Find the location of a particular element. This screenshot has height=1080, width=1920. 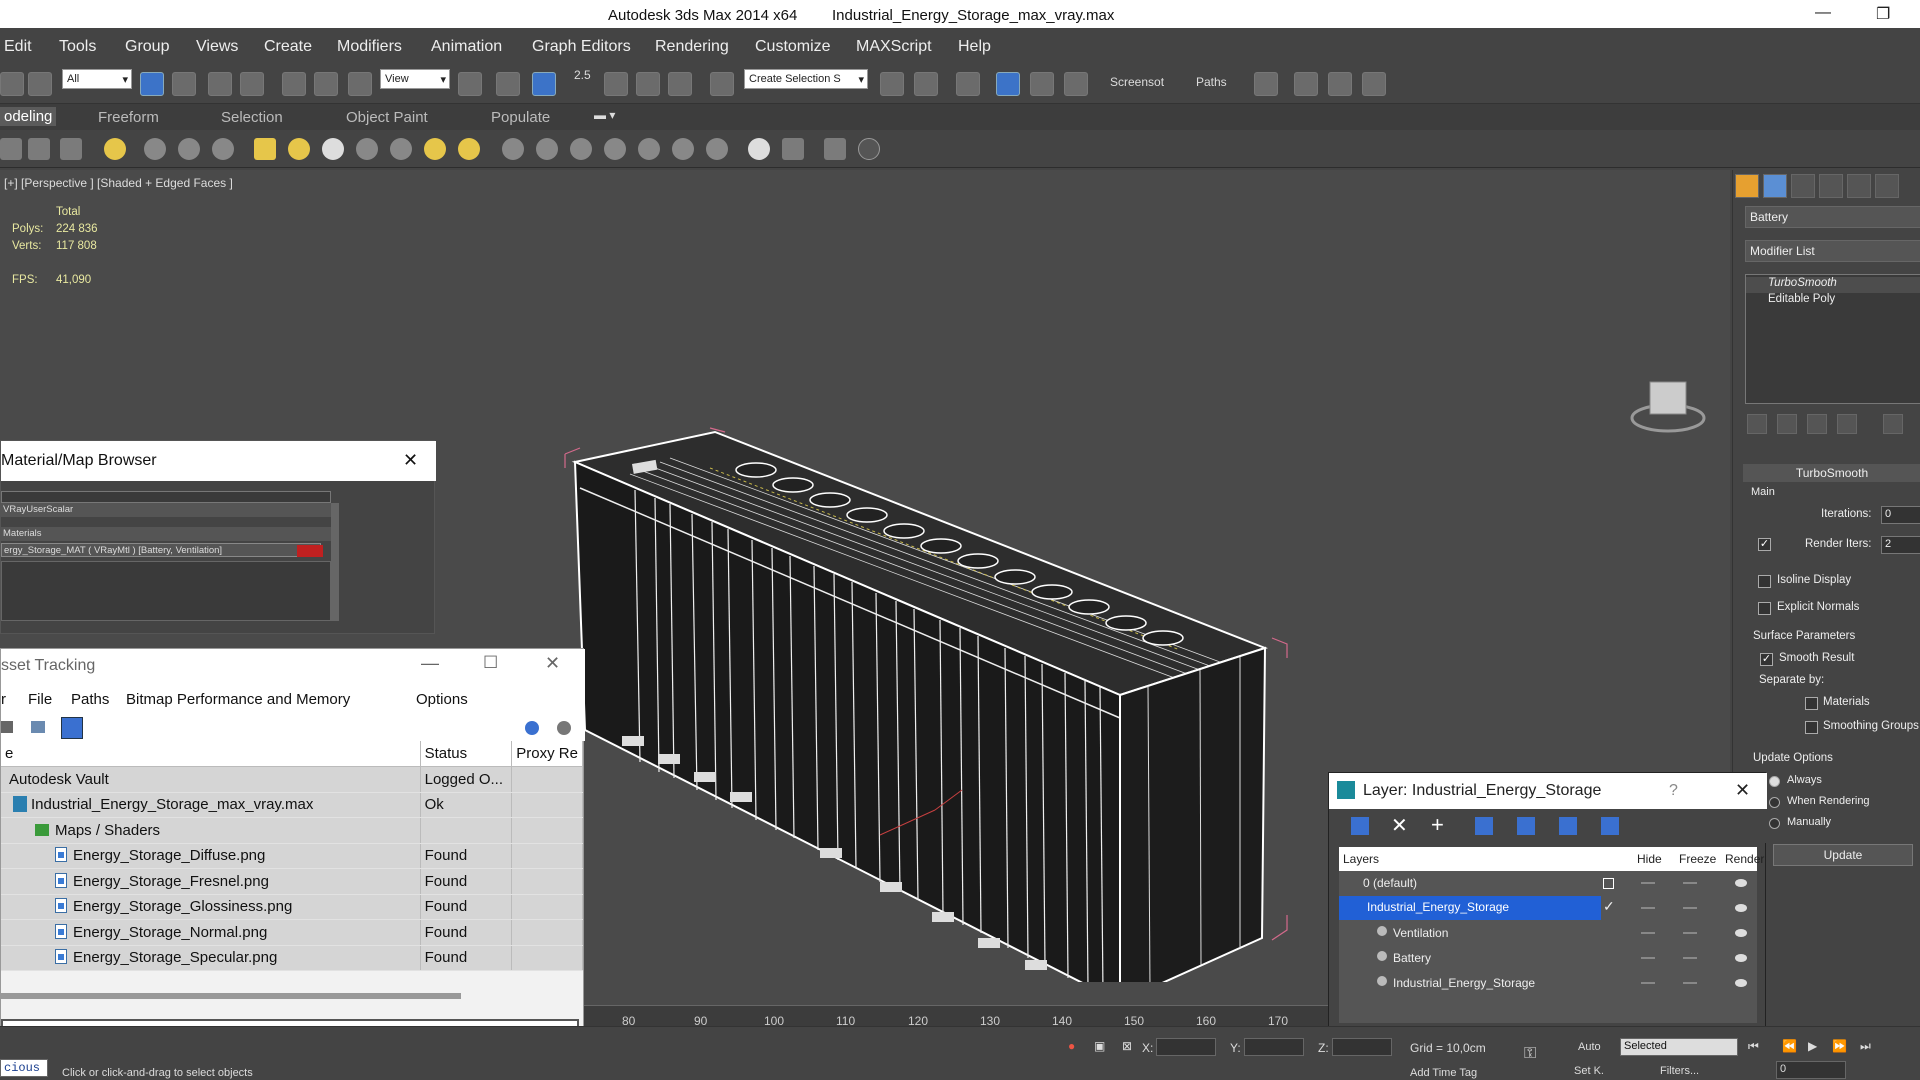

always-radio is located at coordinates (1774, 781).